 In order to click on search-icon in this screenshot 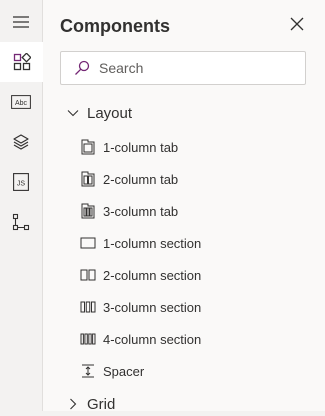, I will do `click(82, 68)`.